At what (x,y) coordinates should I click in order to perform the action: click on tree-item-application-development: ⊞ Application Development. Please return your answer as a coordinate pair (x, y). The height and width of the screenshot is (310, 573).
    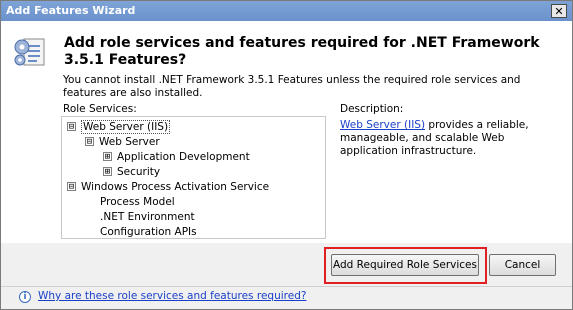
    Looking at the image, I should click on (176, 157).